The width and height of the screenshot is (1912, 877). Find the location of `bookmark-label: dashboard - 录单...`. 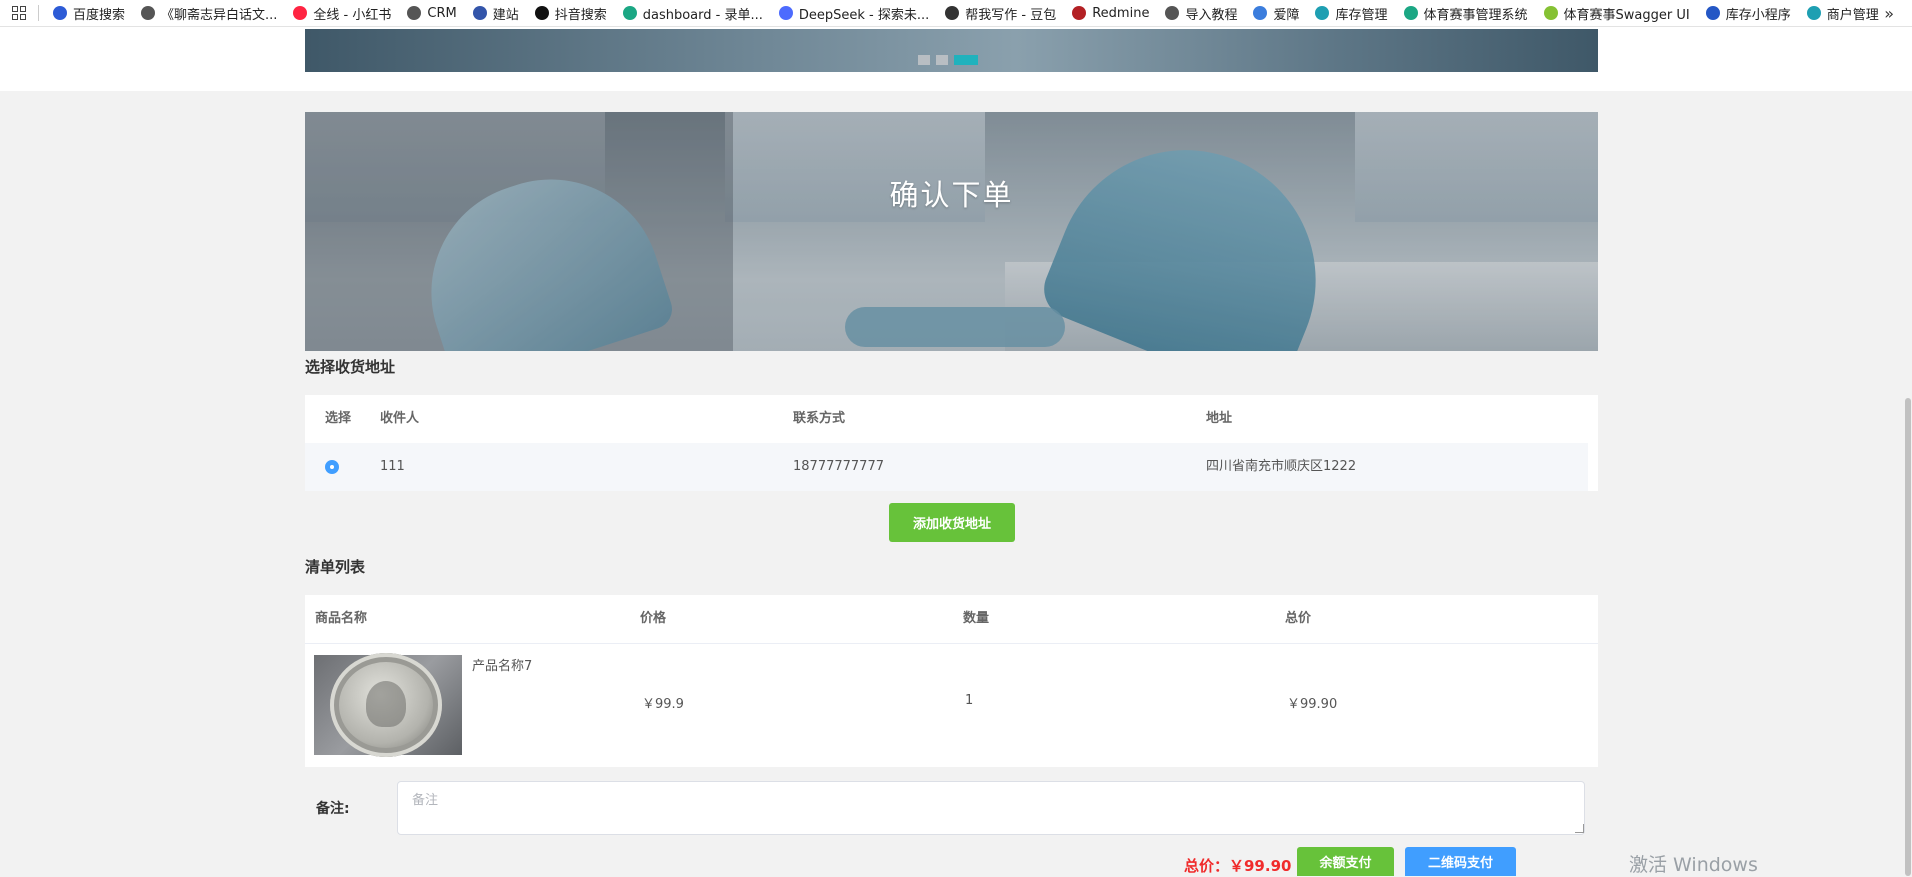

bookmark-label: dashboard - 录单... is located at coordinates (702, 15).